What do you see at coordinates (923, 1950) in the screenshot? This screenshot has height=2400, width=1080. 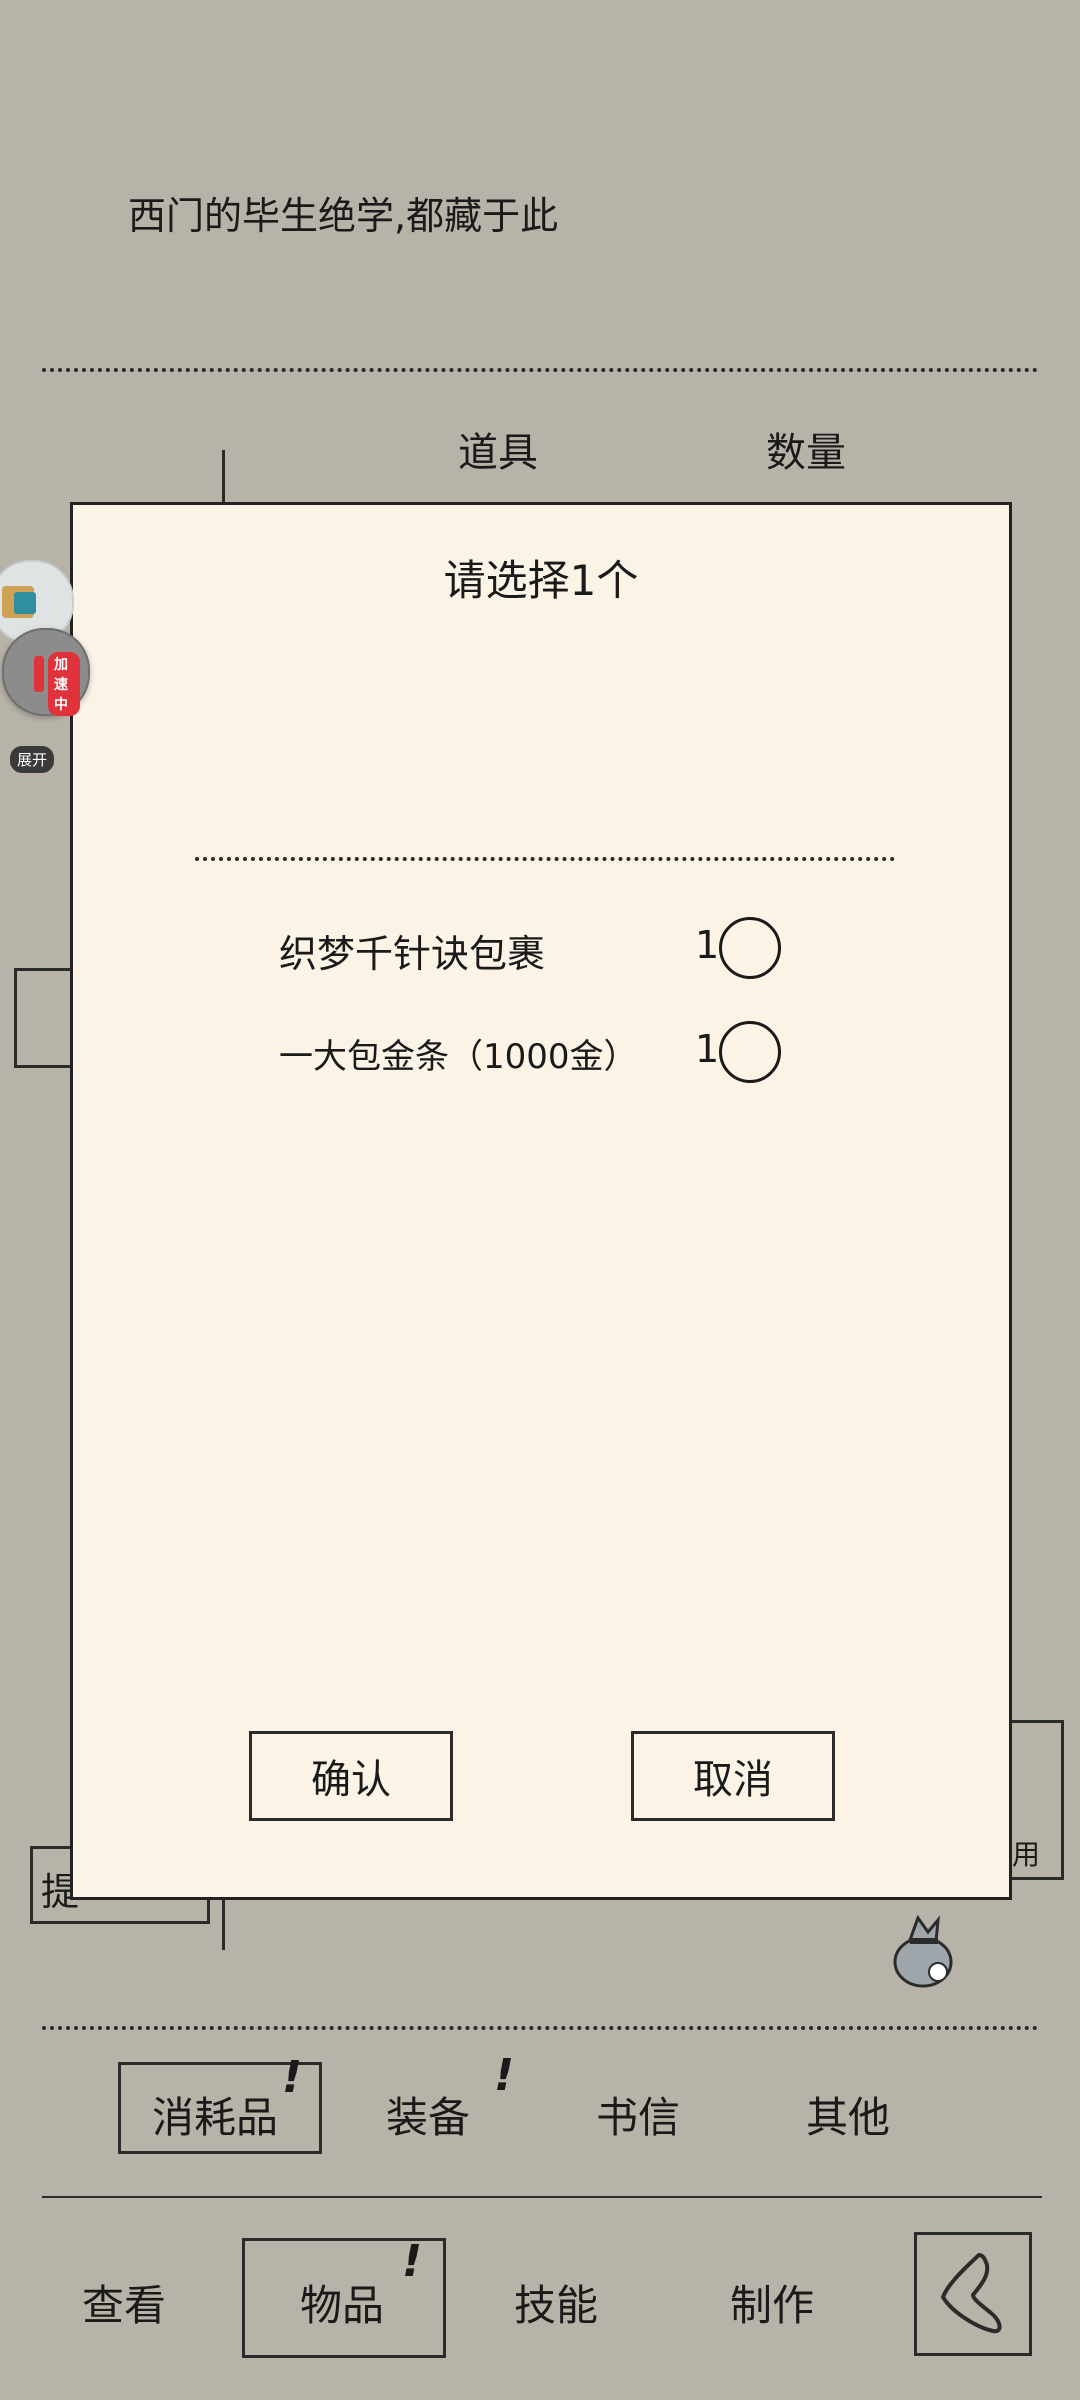 I see `money-bag-icon` at bounding box center [923, 1950].